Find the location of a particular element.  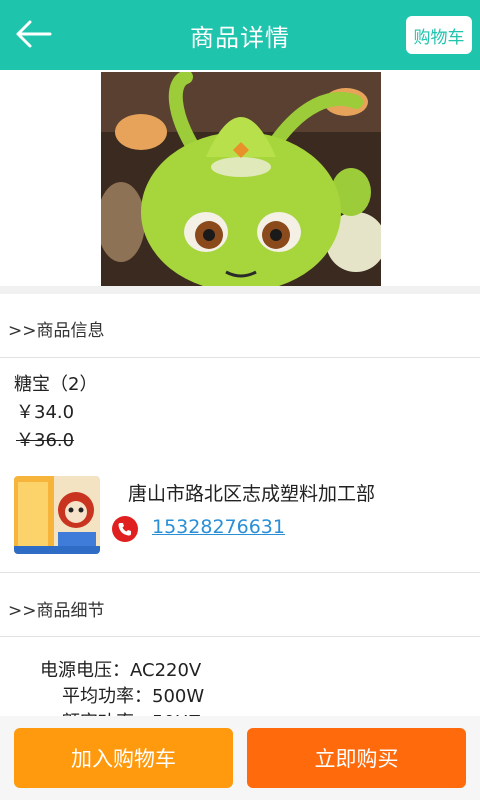

cart-button: 购物车 is located at coordinates (439, 35).